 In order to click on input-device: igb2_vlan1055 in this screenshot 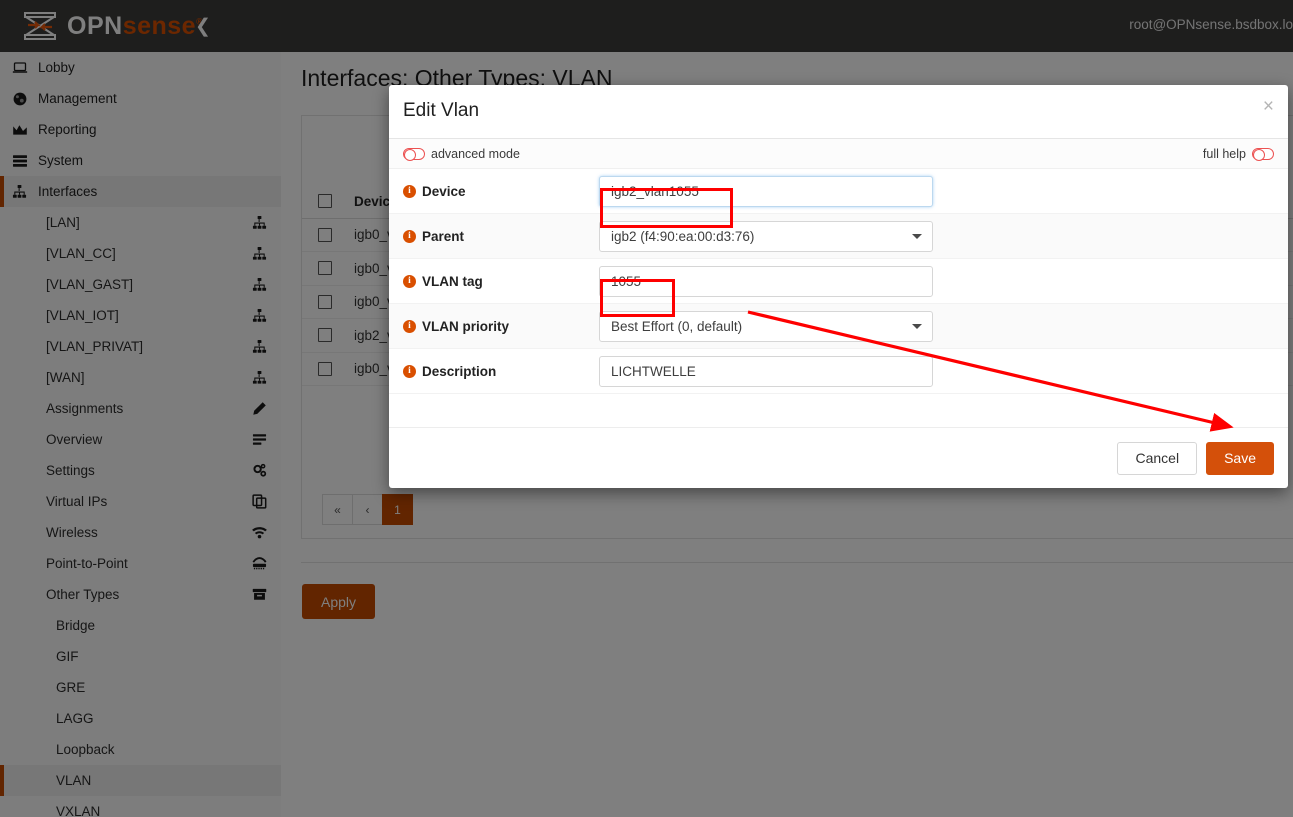, I will do `click(766, 191)`.